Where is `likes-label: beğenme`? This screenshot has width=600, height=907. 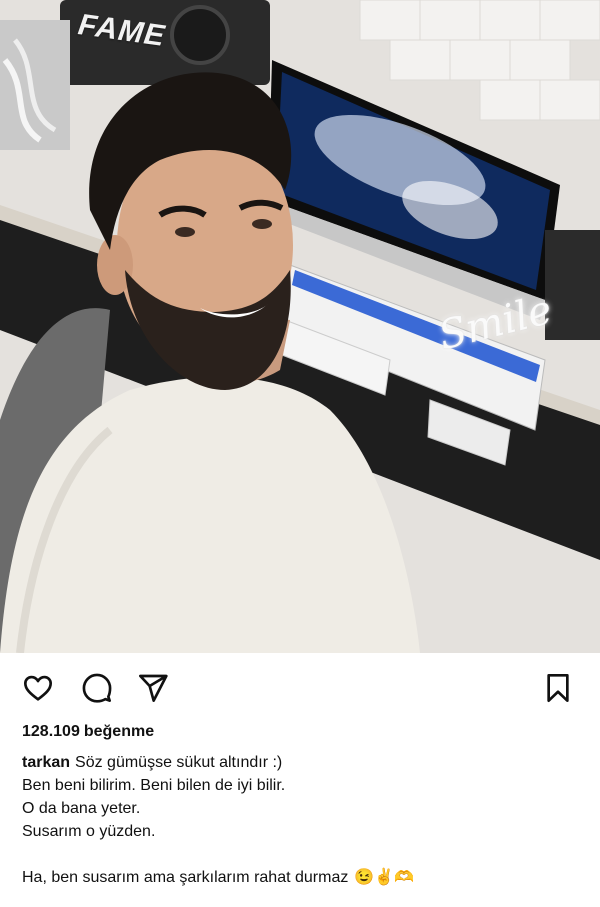
likes-label: beğenme is located at coordinates (119, 731).